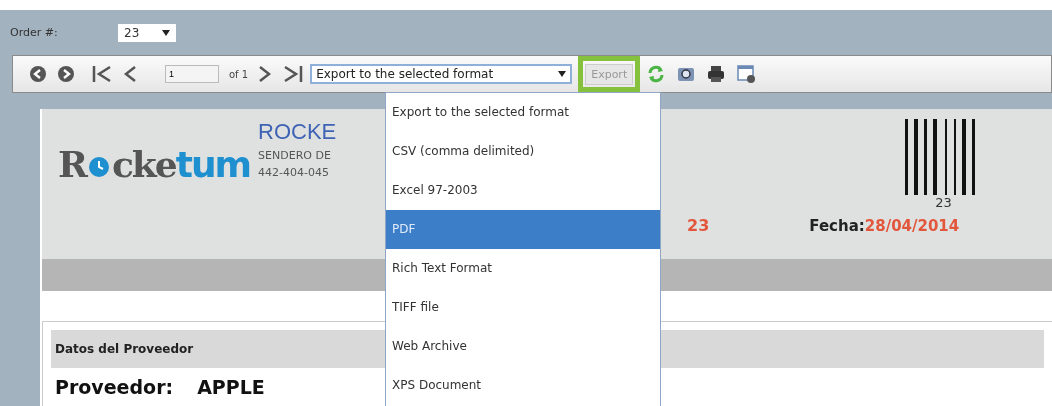  What do you see at coordinates (523, 346) in the screenshot?
I see `format-option: Web Archive` at bounding box center [523, 346].